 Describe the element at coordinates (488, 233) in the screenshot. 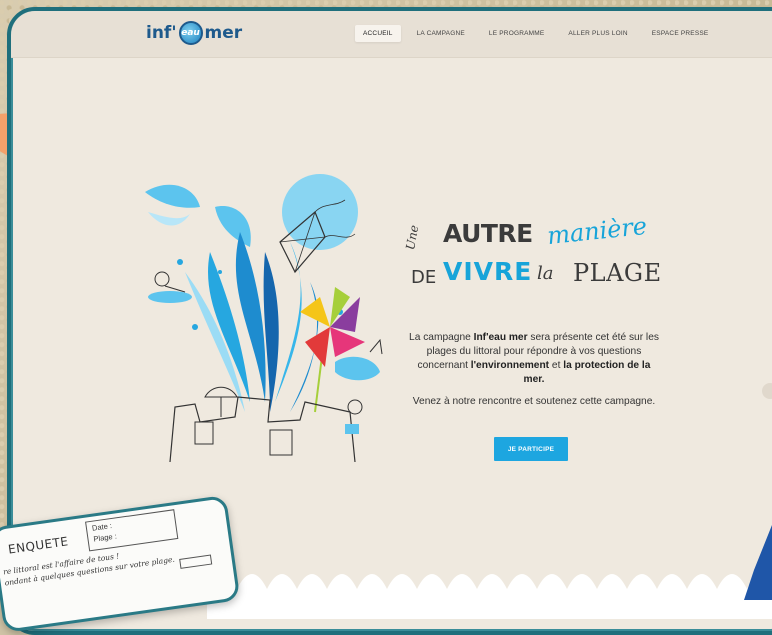

I see `headline-autre: AUTRE` at that location.